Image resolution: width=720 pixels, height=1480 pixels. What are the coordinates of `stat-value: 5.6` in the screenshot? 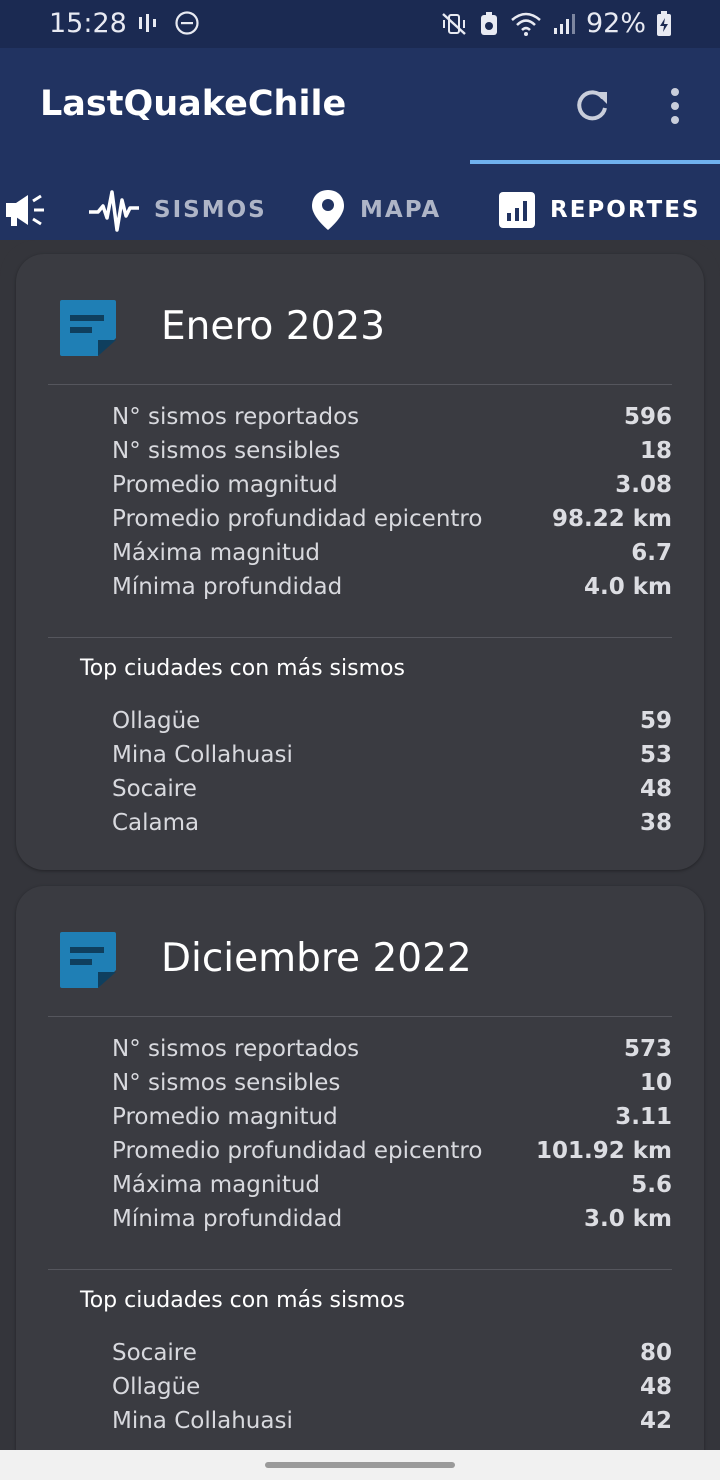 It's located at (651, 1185).